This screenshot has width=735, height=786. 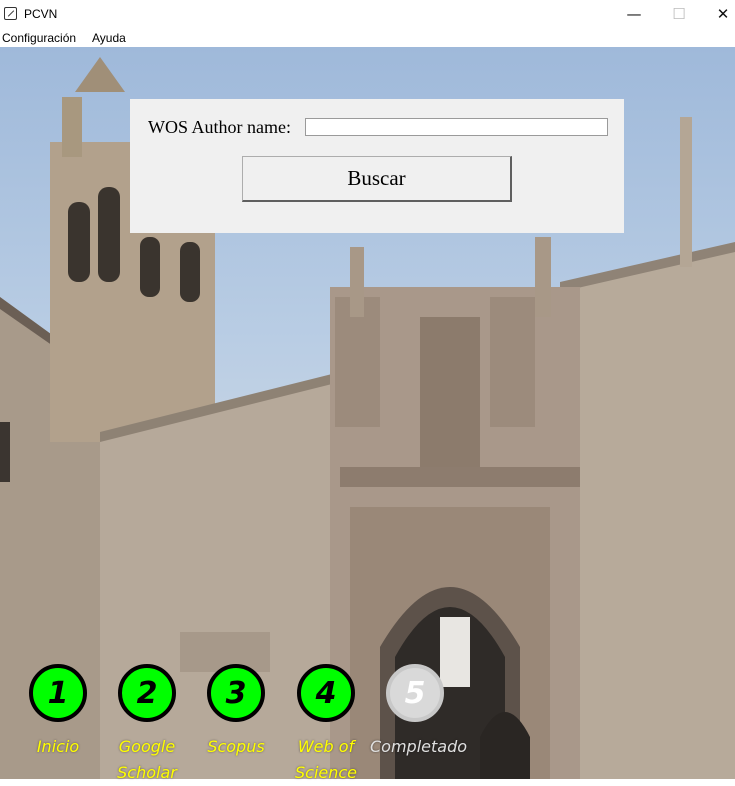 What do you see at coordinates (456, 127) in the screenshot?
I see `wos-author-input` at bounding box center [456, 127].